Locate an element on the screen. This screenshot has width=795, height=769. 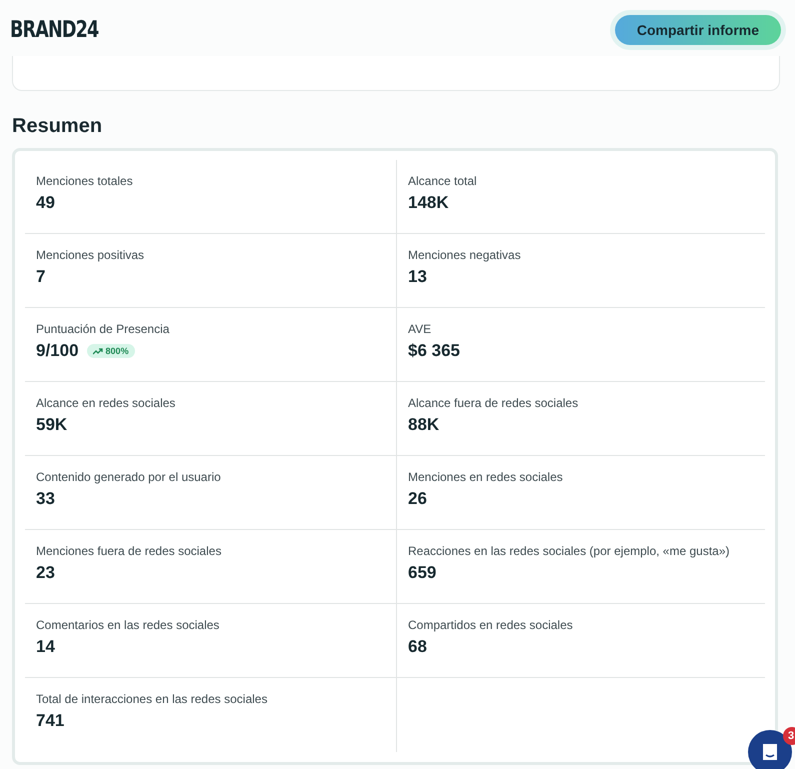
metric-label: Menciones totales is located at coordinates (85, 181).